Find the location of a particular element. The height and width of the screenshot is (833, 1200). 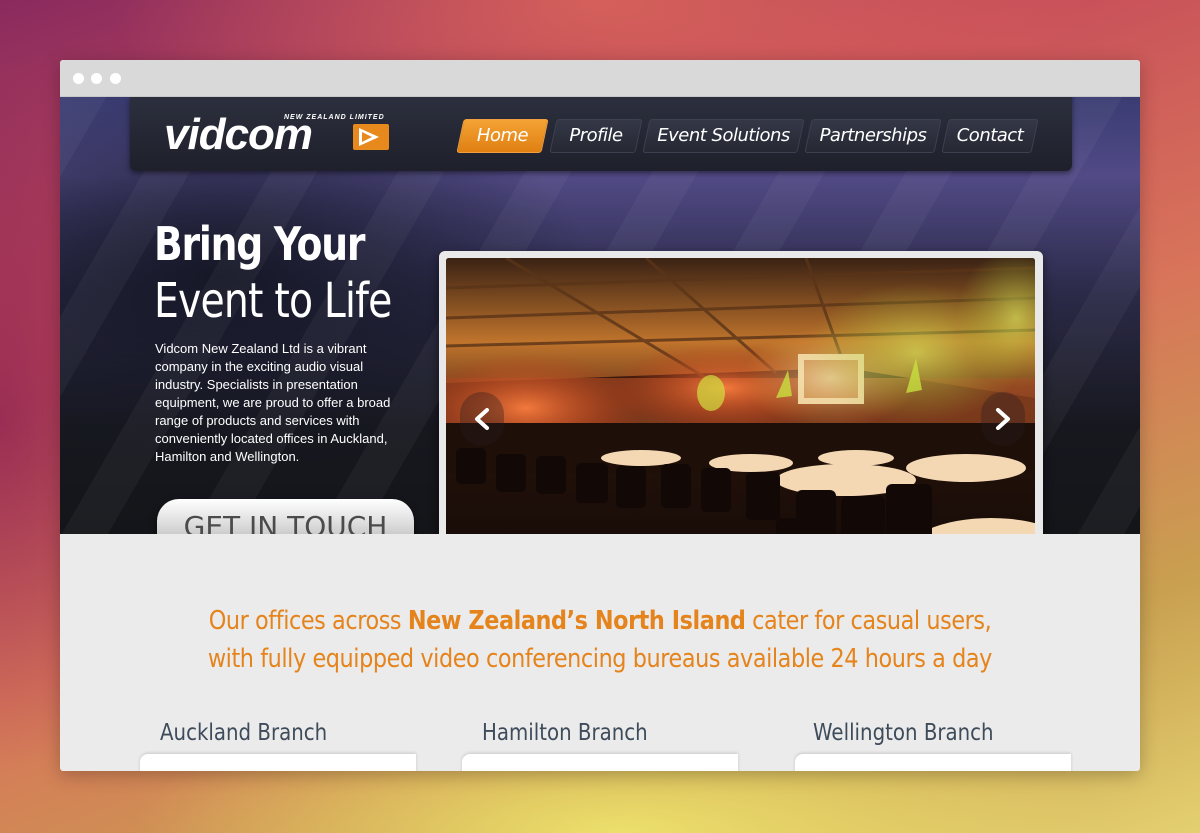

hero-headline-line1: Bring Your is located at coordinates (259, 244).